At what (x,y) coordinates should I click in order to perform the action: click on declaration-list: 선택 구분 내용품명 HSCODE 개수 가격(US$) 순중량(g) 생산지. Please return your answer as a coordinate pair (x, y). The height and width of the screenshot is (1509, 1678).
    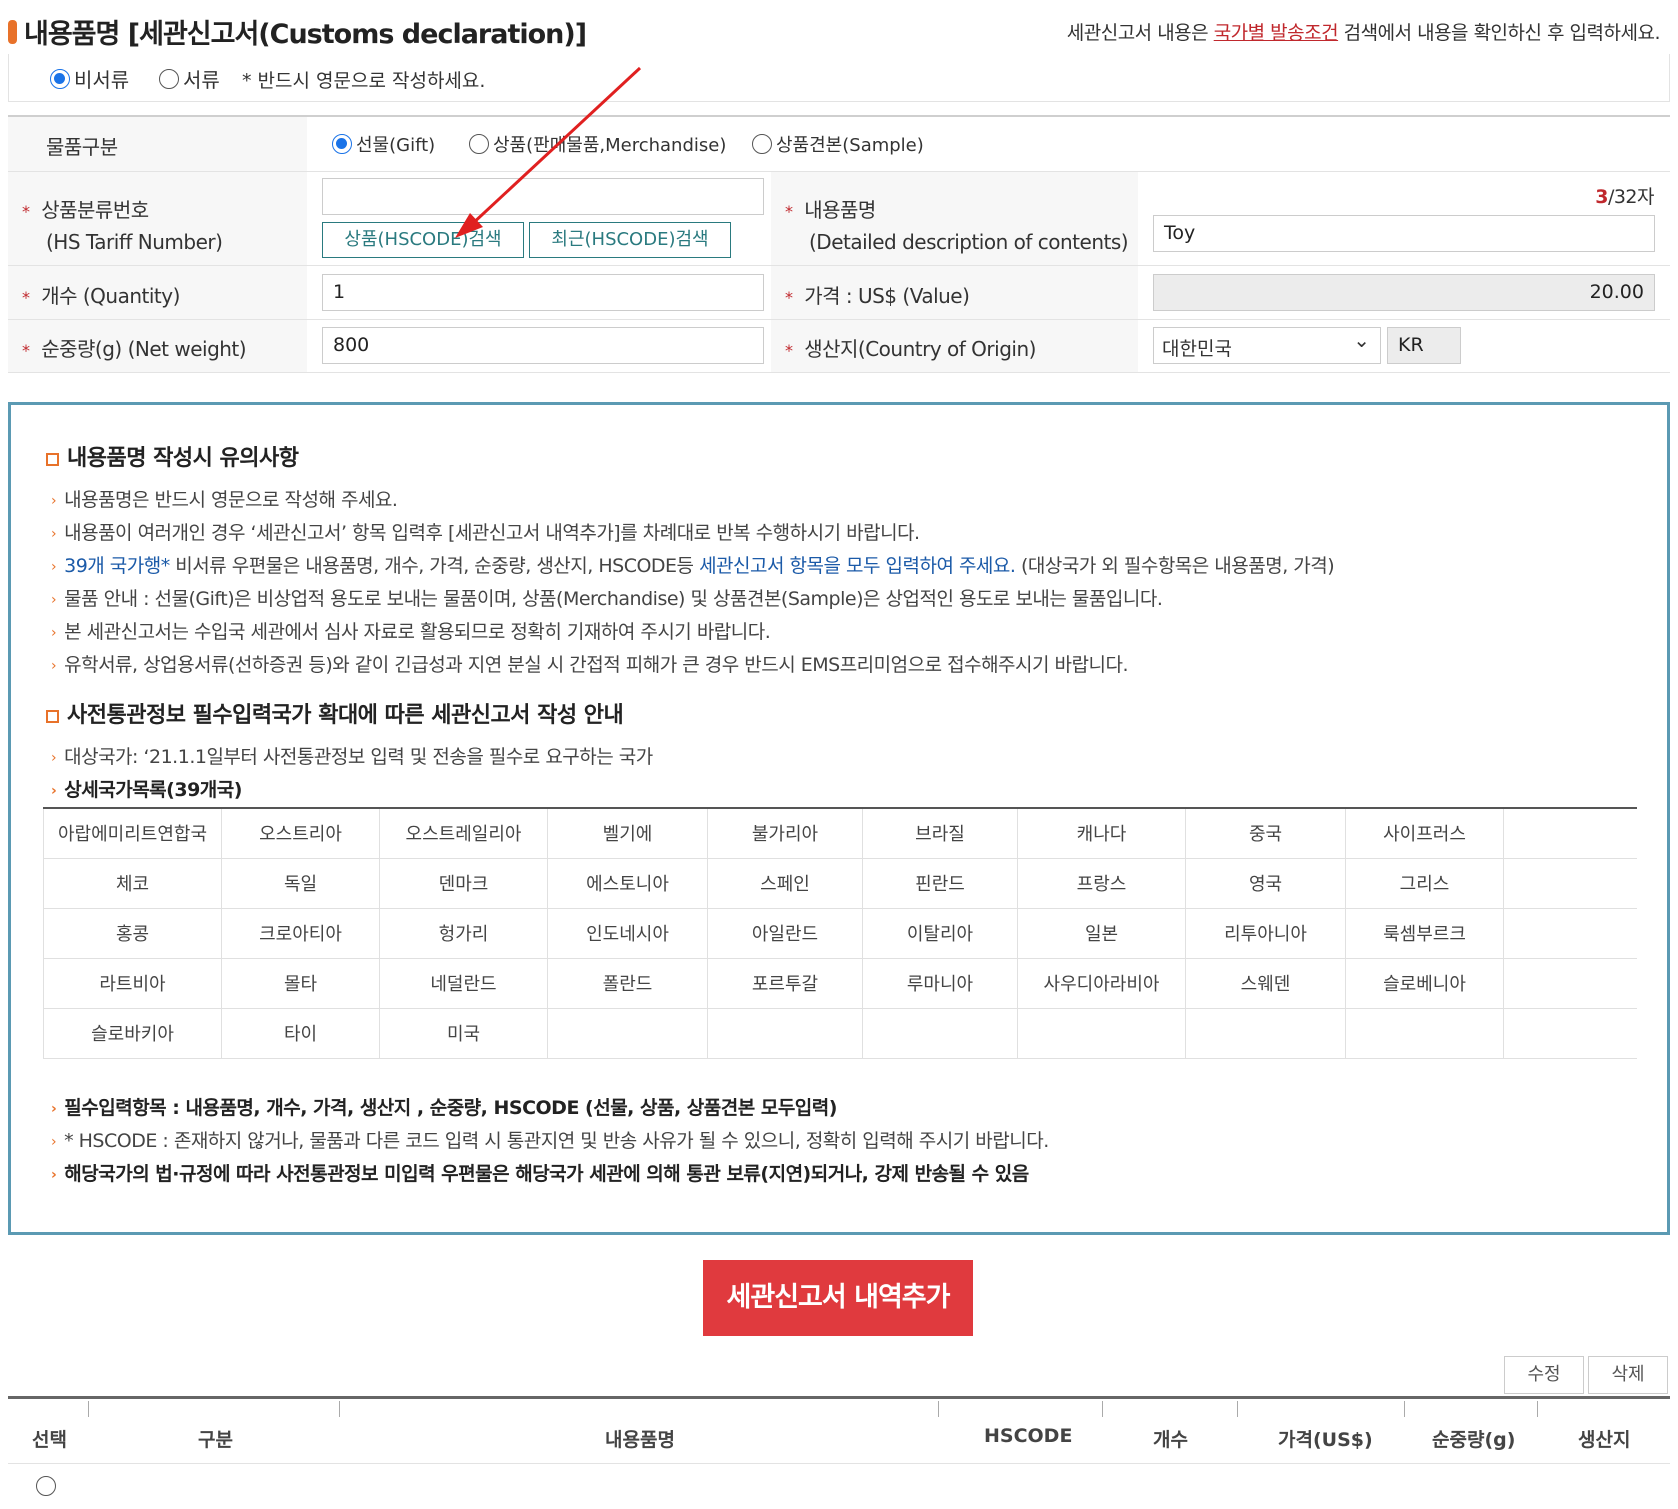
    Looking at the image, I should click on (839, 1452).